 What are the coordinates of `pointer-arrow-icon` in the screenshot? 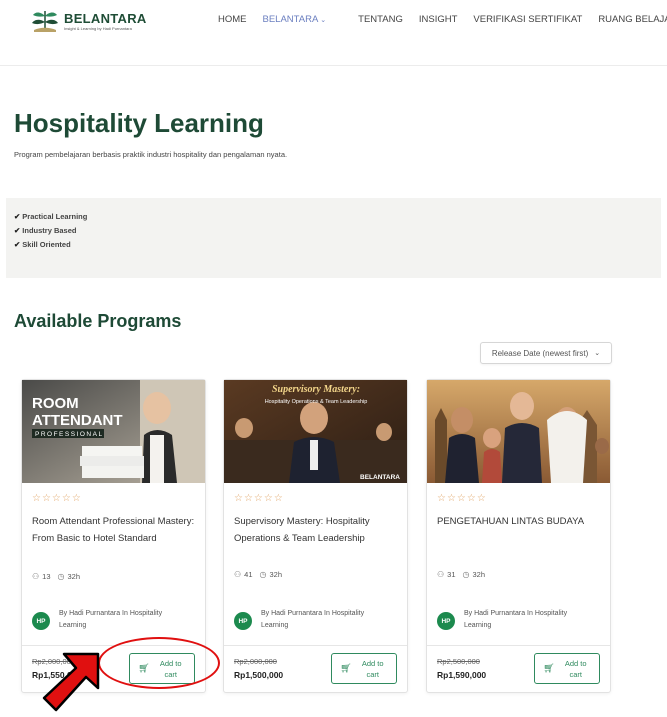 It's located at (71, 682).